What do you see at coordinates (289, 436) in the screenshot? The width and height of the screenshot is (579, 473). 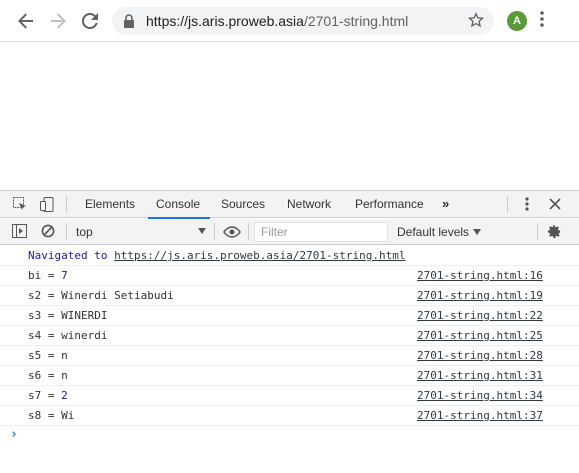 I see `console-prompt: ›` at bounding box center [289, 436].